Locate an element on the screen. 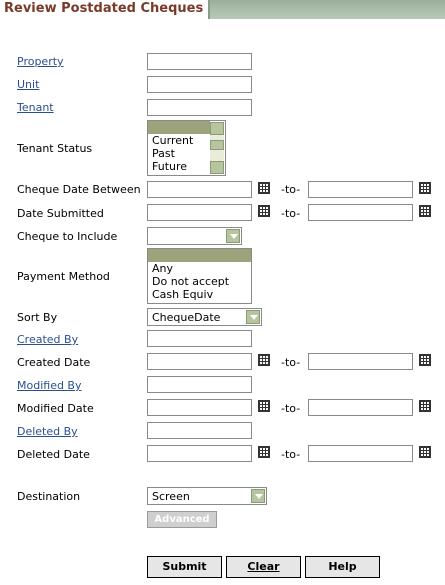 This screenshot has height=585, width=445. list-item: Any is located at coordinates (199, 268).